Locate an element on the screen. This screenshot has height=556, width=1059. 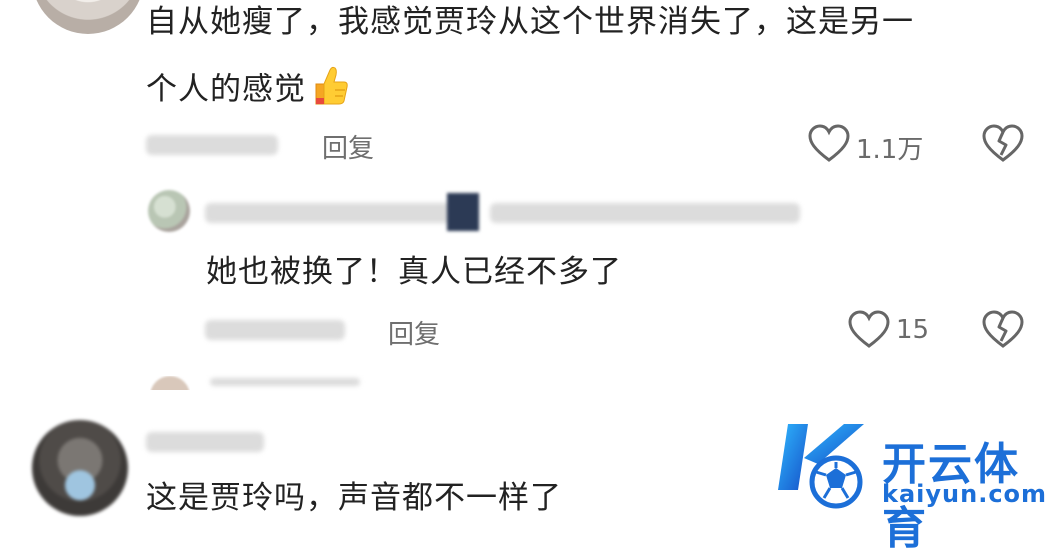
dislike-button is located at coordinates (1003, 146).